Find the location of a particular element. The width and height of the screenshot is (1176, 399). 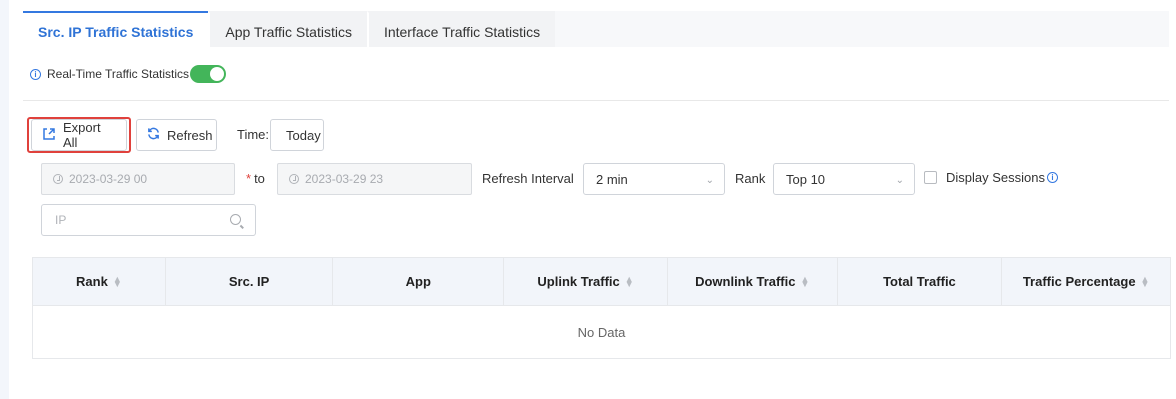

refresh-button: Refresh is located at coordinates (176, 135).